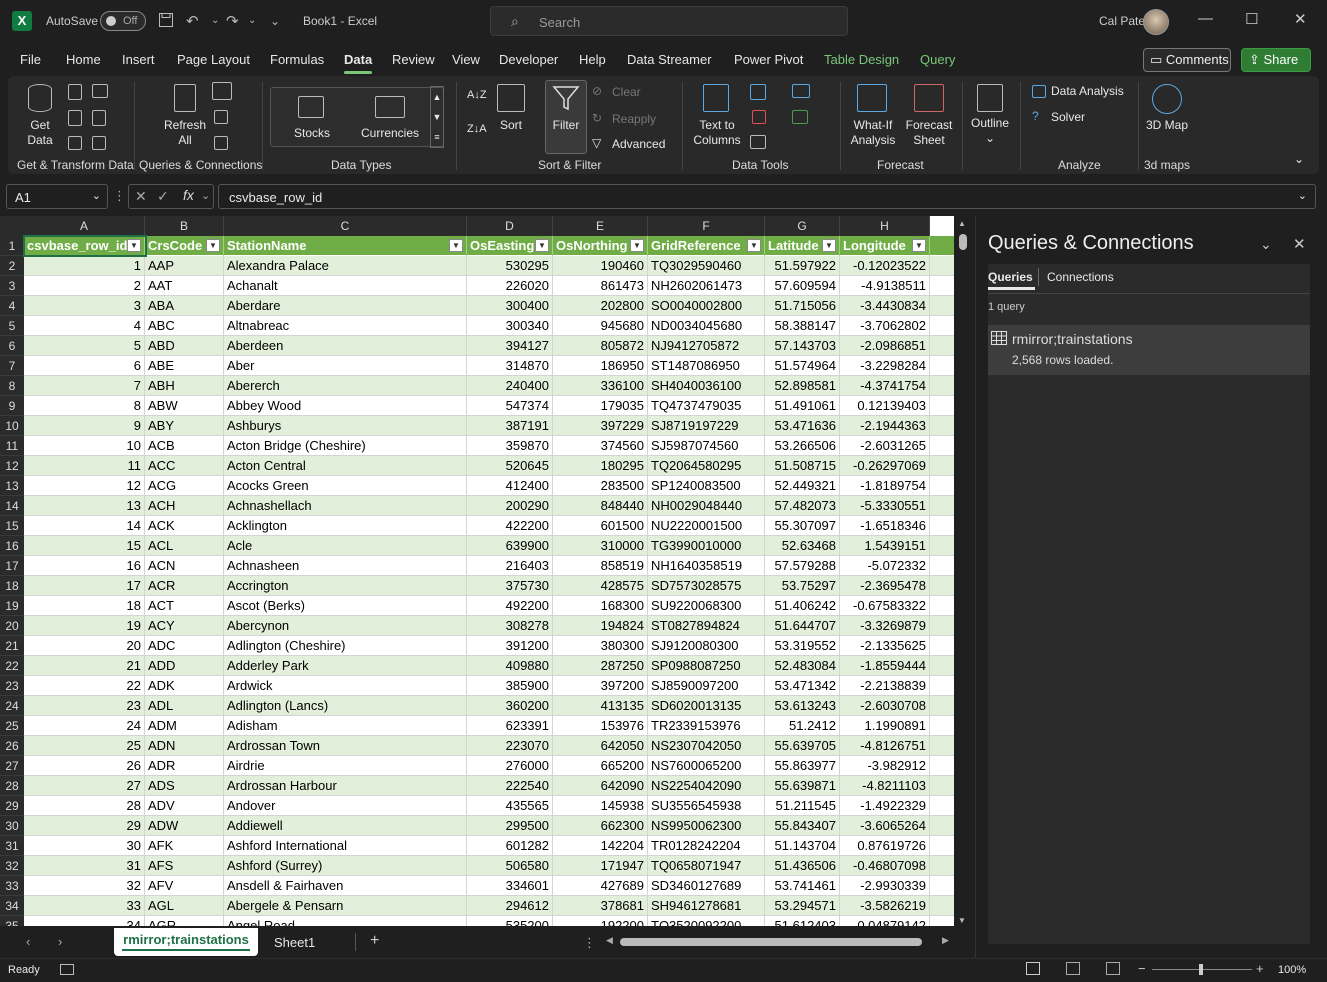 The image size is (1327, 982). I want to click on cell: ACL, so click(184, 546).